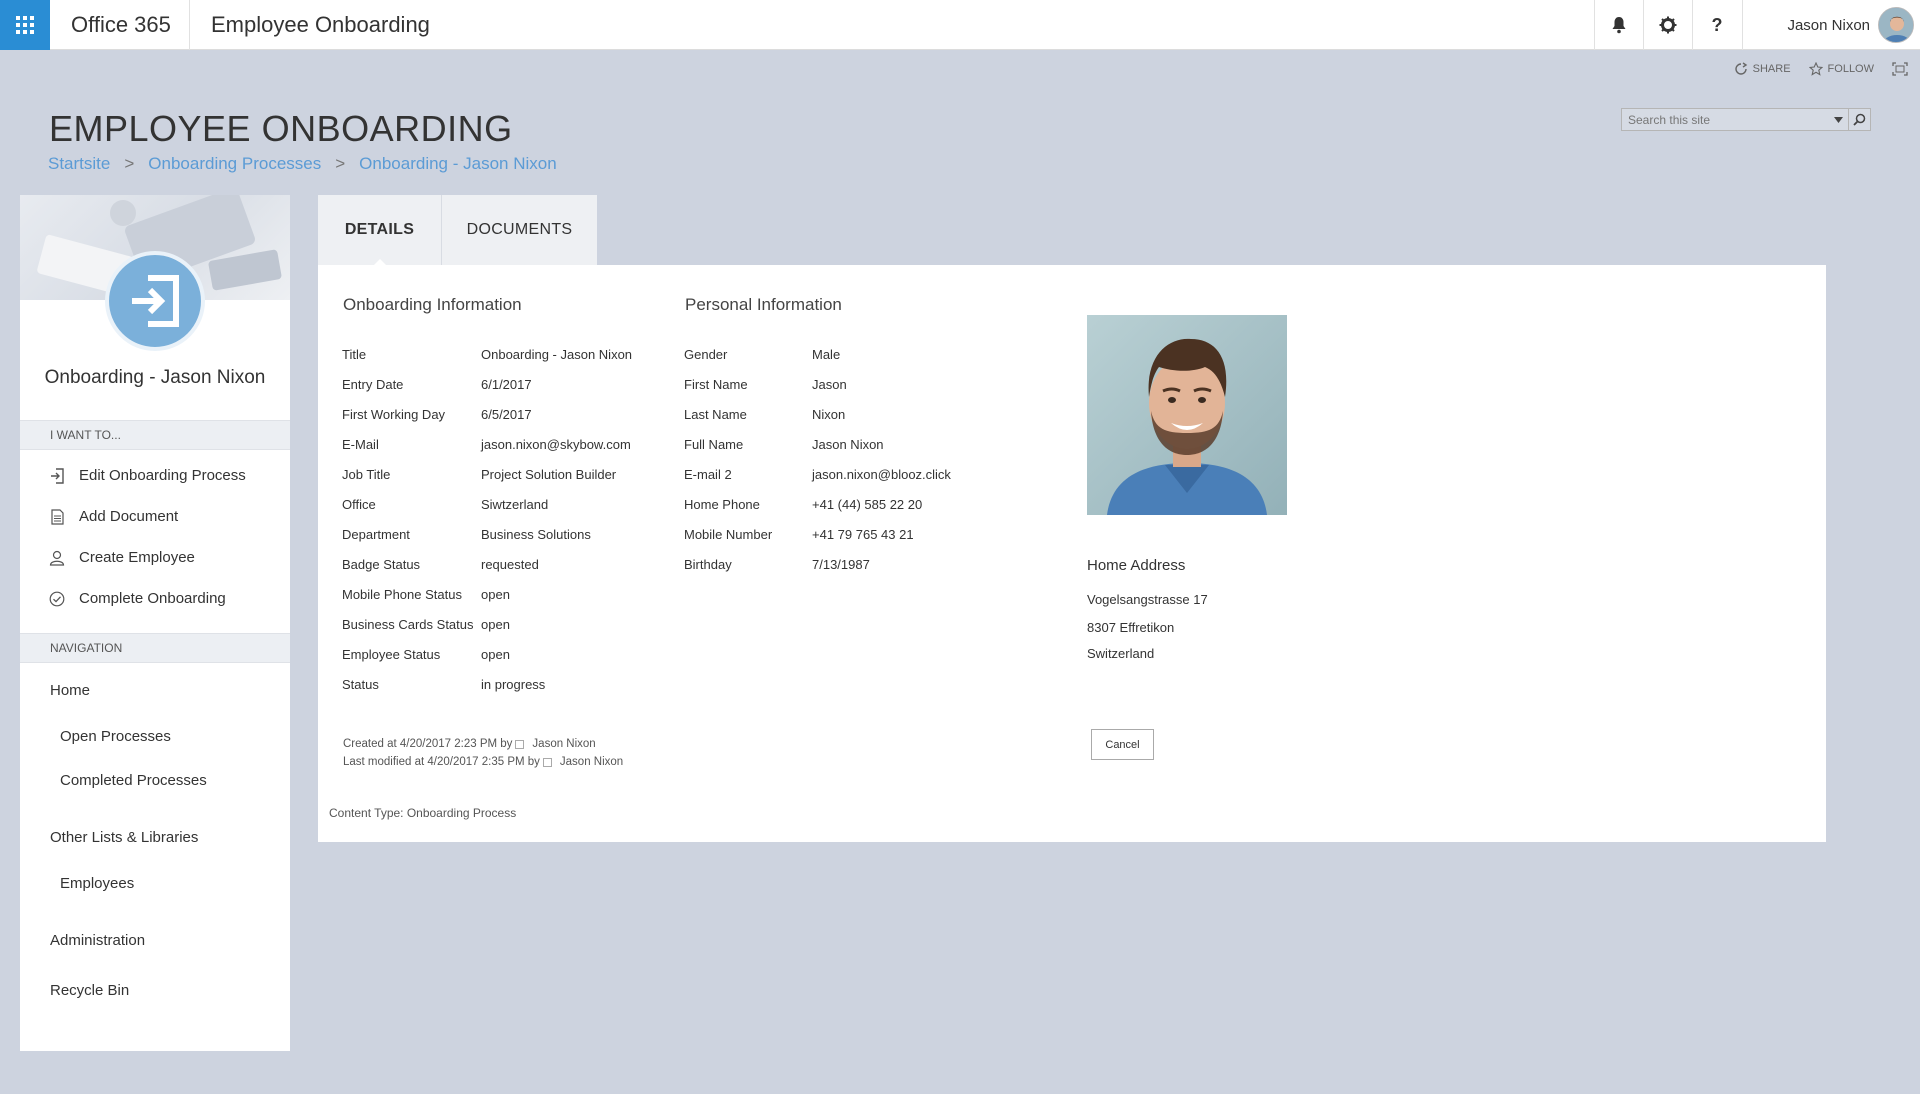 The height and width of the screenshot is (1094, 1920). Describe the element at coordinates (360, 444) in the screenshot. I see `field-label-email: E-Mail` at that location.